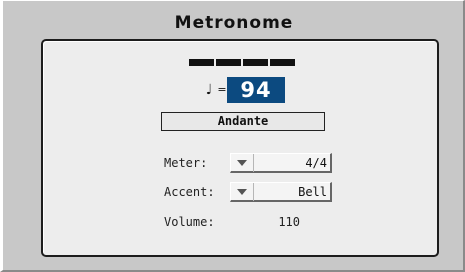 Image resolution: width=465 pixels, height=272 pixels. I want to click on window-title: Metronome, so click(234, 23).